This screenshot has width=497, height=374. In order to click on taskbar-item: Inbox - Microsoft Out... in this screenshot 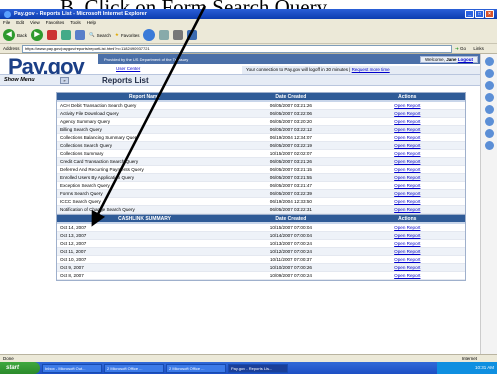, I will do `click(72, 368)`.